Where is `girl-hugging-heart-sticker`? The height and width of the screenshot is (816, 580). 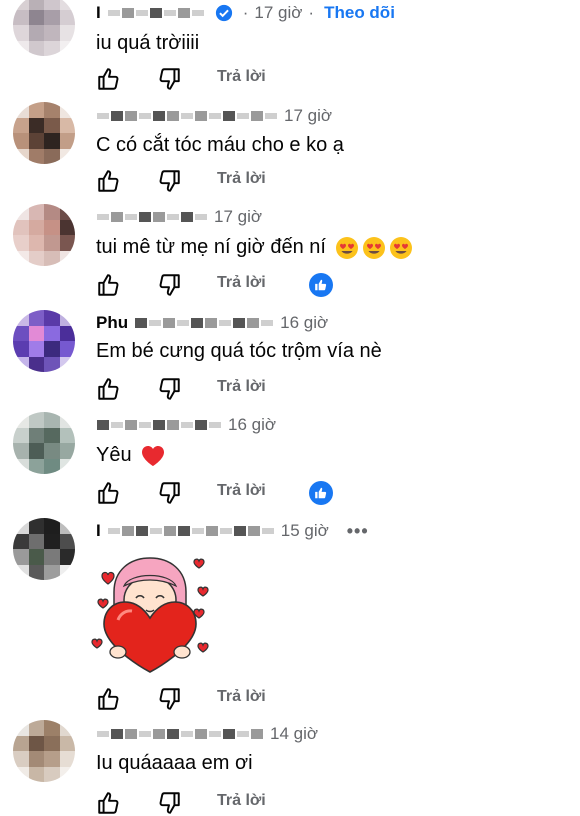 girl-hugging-heart-sticker is located at coordinates (152, 614).